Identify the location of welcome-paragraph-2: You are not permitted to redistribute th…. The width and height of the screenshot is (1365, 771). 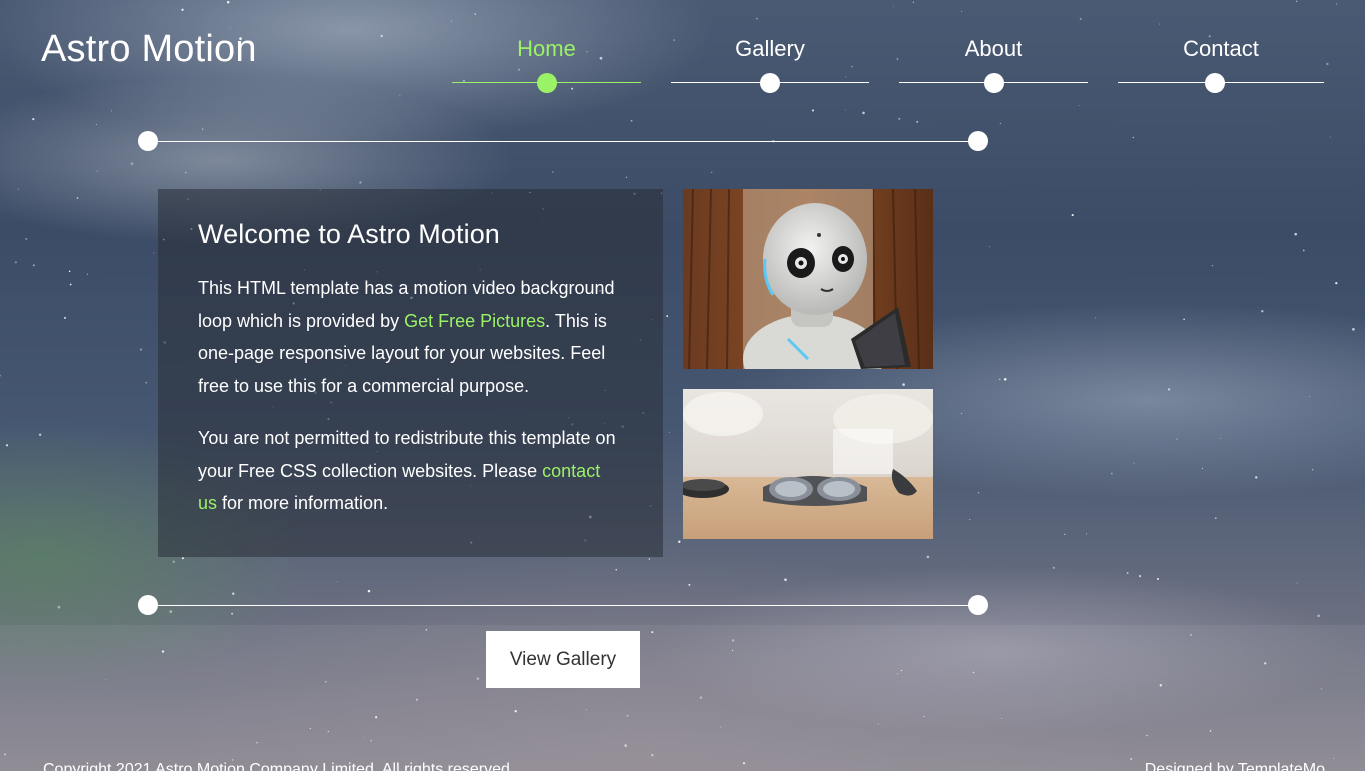
(410, 471).